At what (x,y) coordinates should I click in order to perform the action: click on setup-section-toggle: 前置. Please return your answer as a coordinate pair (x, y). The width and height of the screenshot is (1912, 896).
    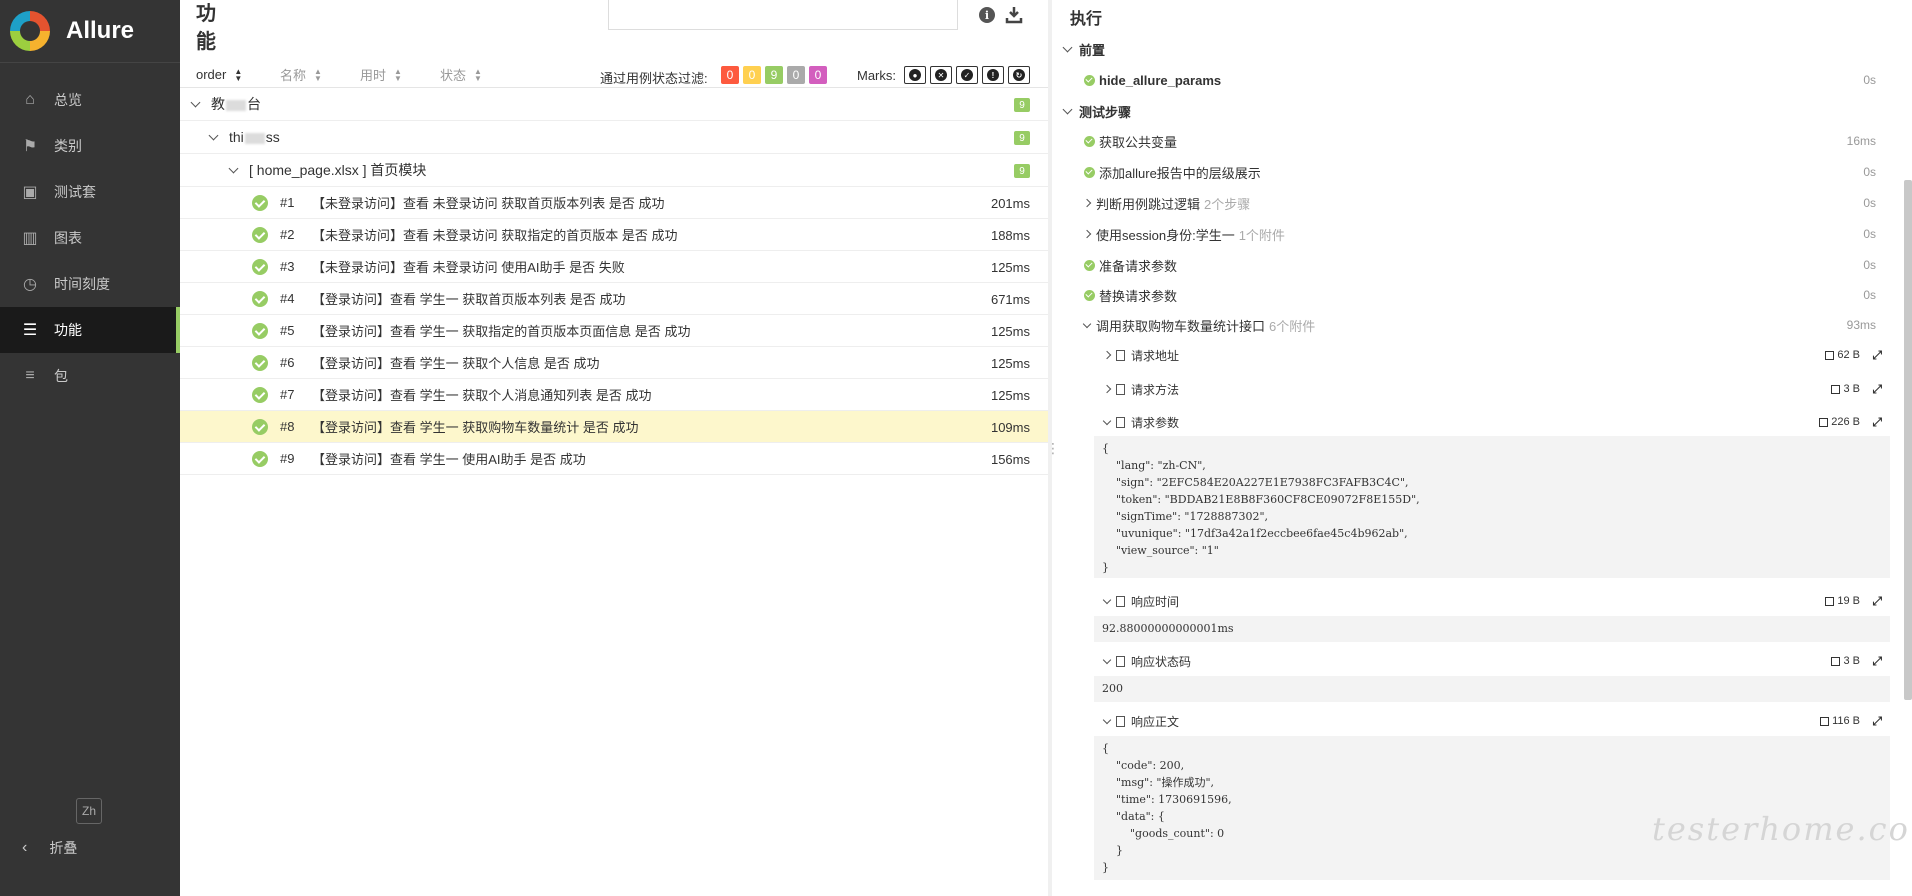
    Looking at the image, I should click on (1083, 49).